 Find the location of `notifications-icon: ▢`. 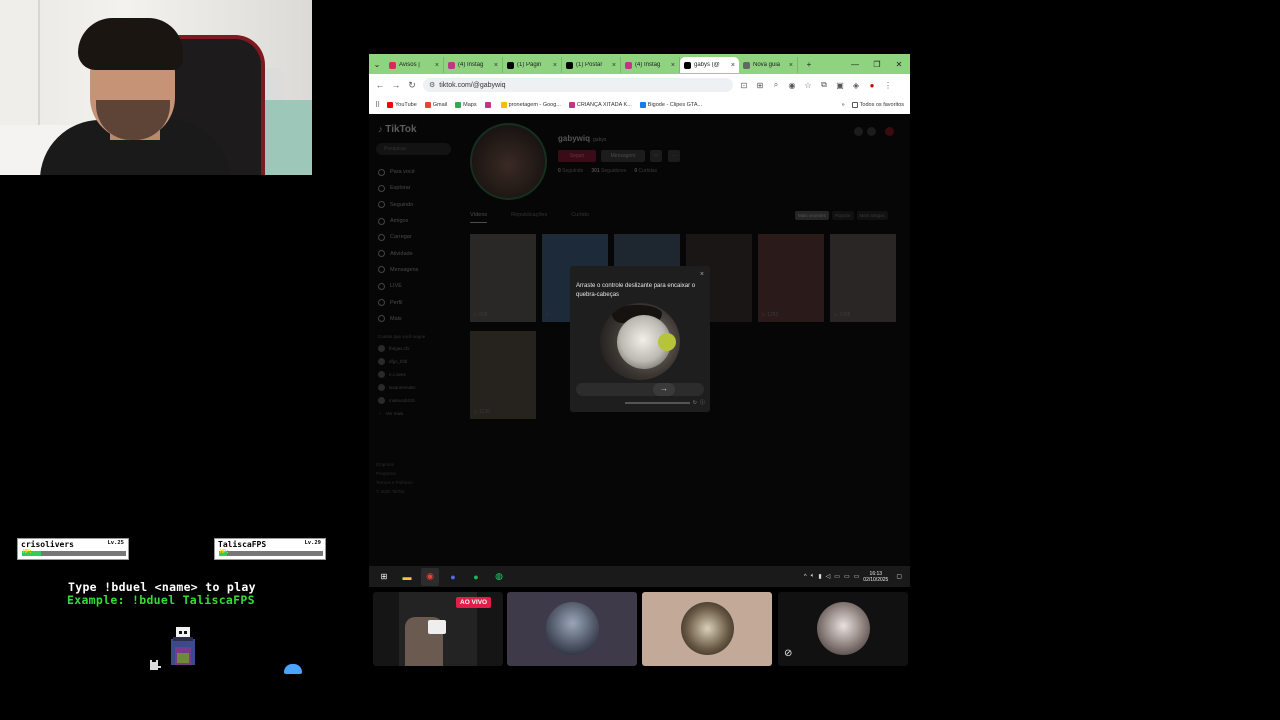

notifications-icon: ▢ is located at coordinates (899, 576).